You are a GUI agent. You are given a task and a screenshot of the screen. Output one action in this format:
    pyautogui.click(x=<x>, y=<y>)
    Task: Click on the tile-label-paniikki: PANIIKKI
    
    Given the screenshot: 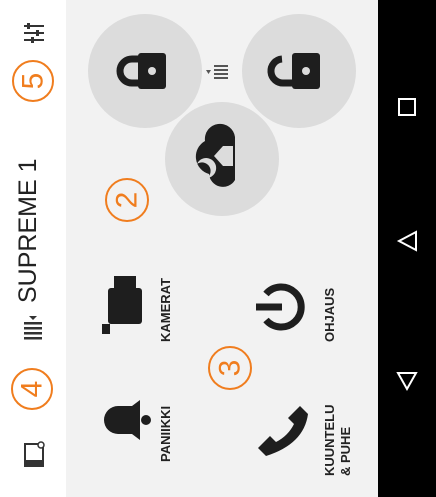 What is the action you would take?
    pyautogui.click(x=165, y=433)
    